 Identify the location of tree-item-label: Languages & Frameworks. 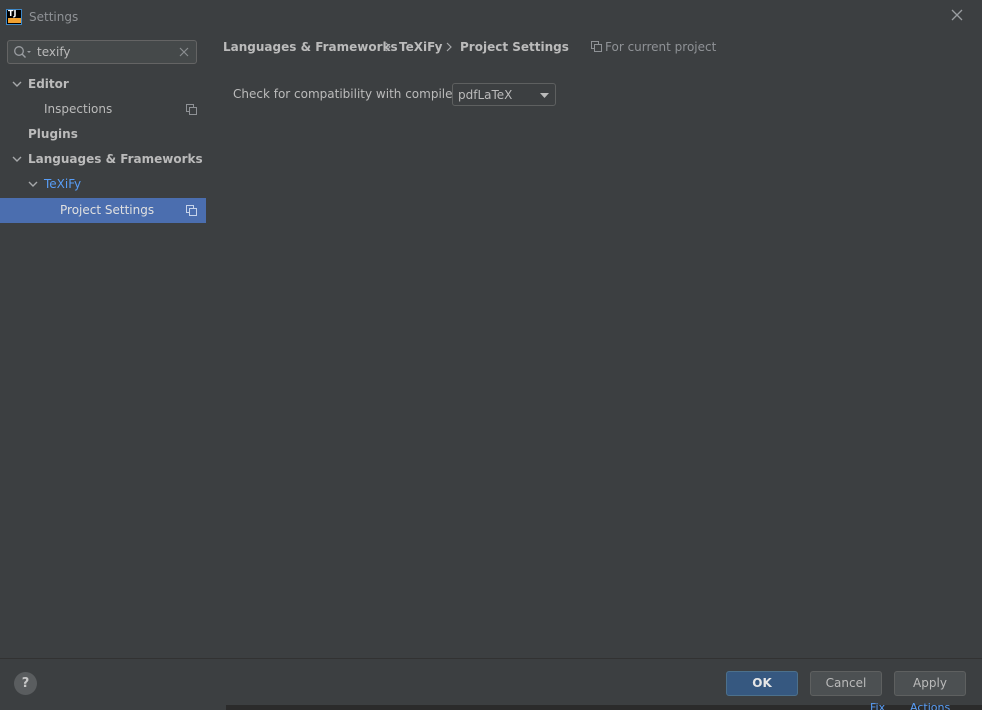
(115, 159).